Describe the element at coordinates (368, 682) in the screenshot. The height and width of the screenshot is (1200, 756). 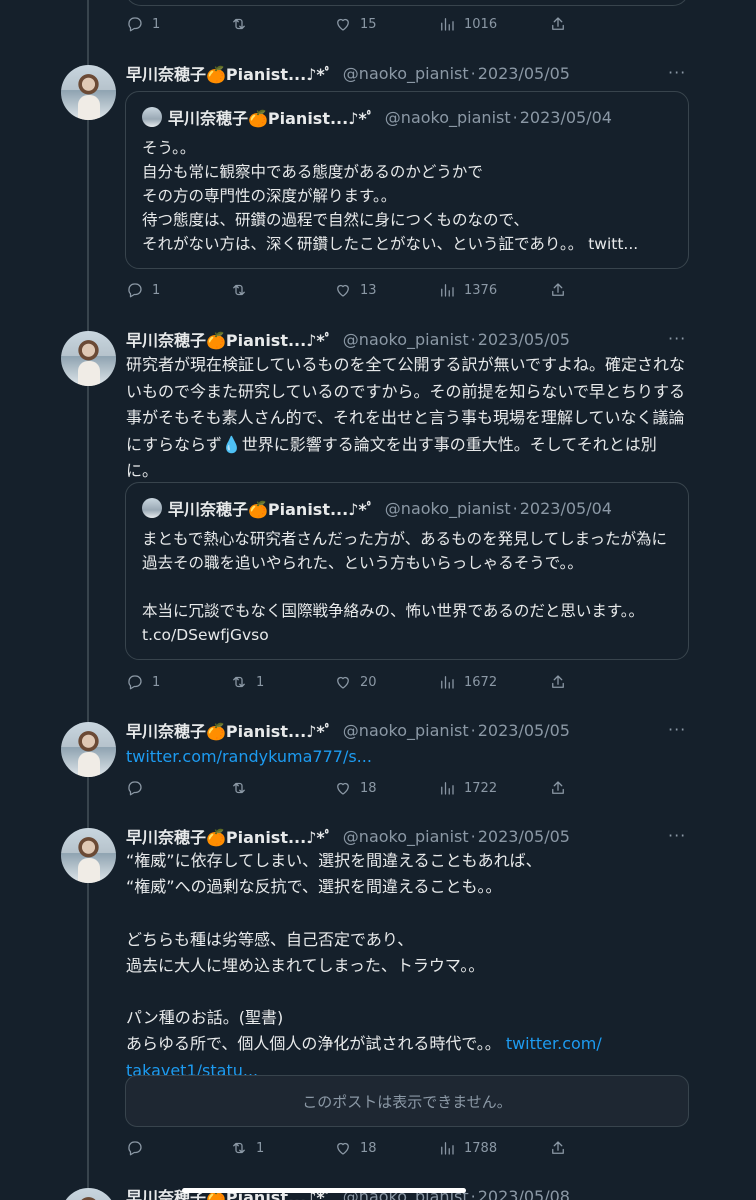
I see `like-count: 20` at that location.